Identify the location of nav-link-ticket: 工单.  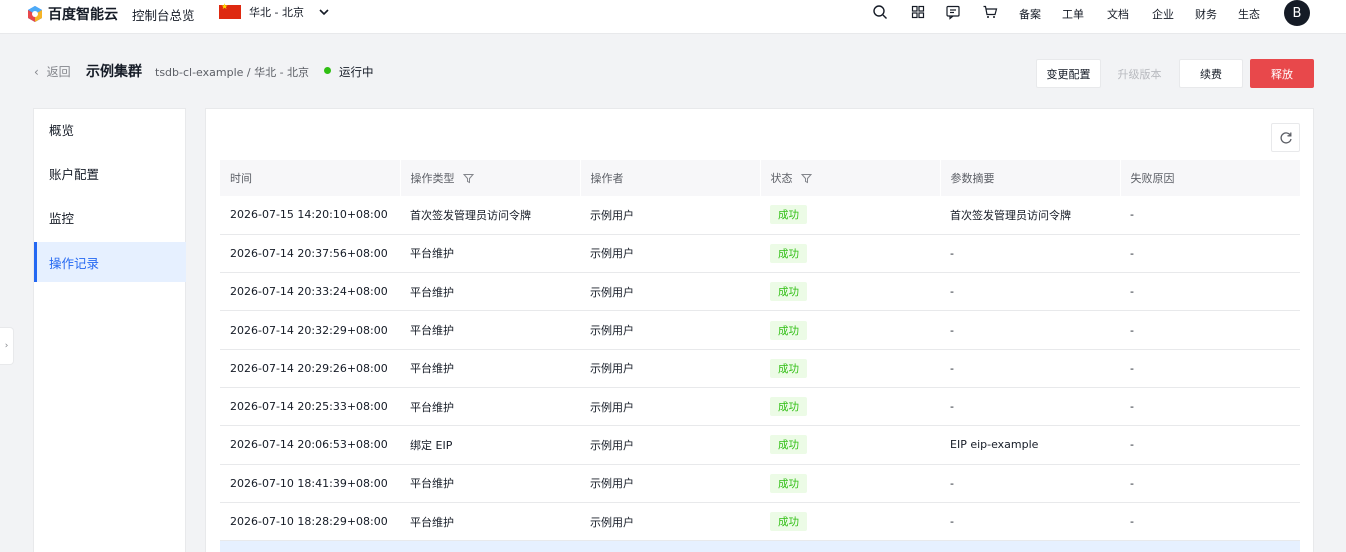
(1073, 14).